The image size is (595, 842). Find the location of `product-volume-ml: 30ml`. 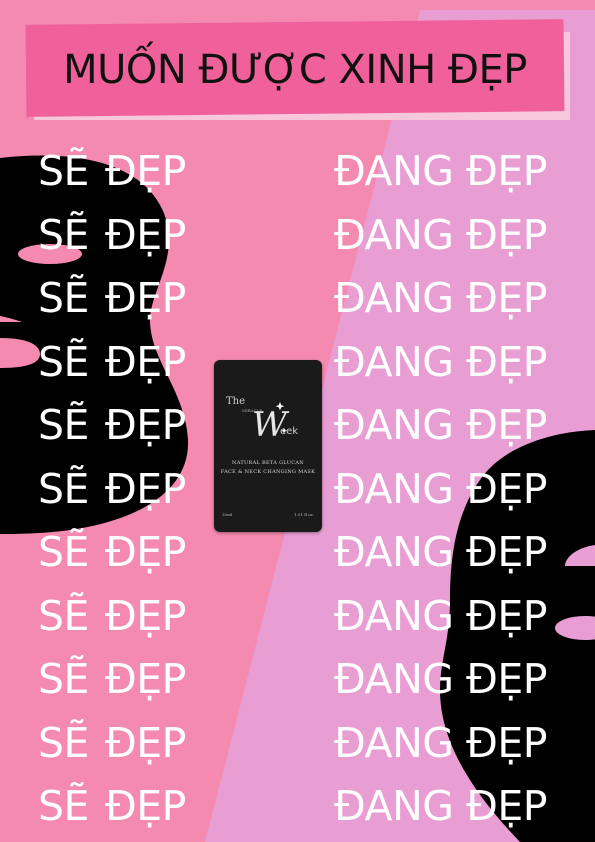

product-volume-ml: 30ml is located at coordinates (227, 514).